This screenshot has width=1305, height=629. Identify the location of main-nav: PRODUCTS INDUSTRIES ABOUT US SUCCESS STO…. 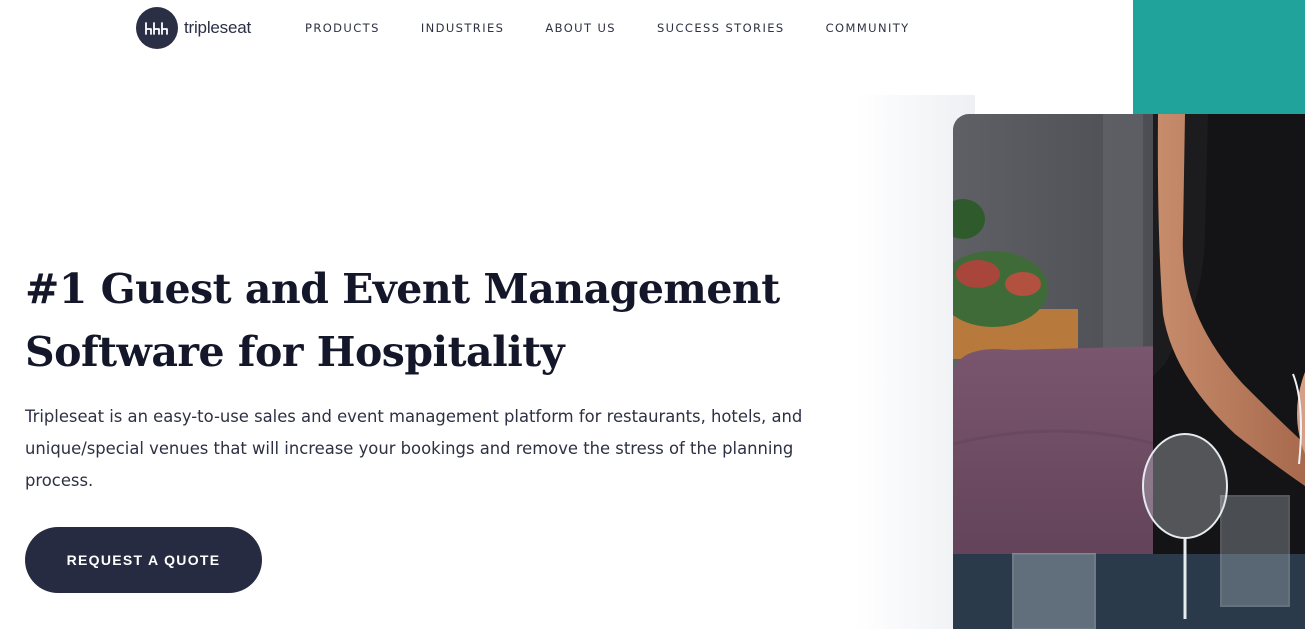
(607, 28).